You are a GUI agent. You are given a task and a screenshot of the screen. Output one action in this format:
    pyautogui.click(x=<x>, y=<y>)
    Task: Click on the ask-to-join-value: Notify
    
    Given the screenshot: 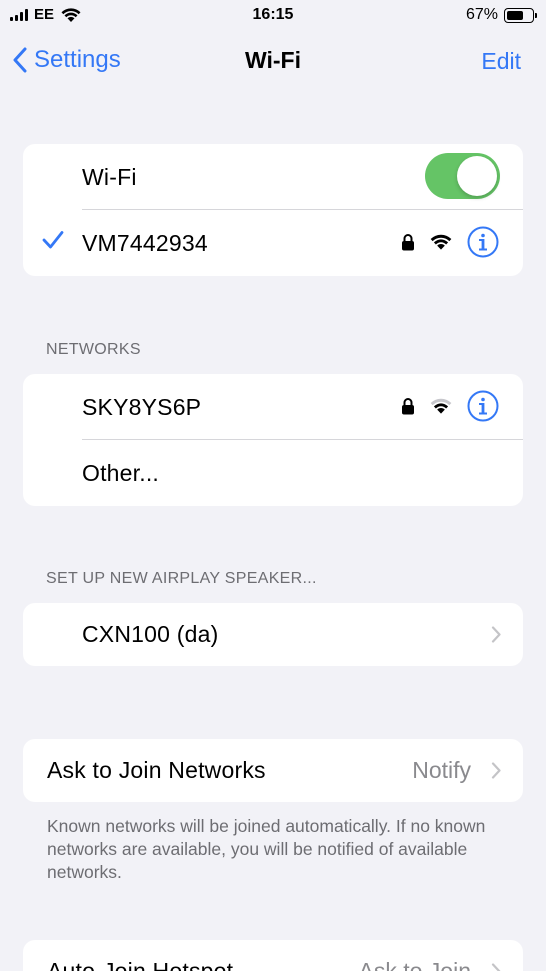 What is the action you would take?
    pyautogui.click(x=441, y=770)
    